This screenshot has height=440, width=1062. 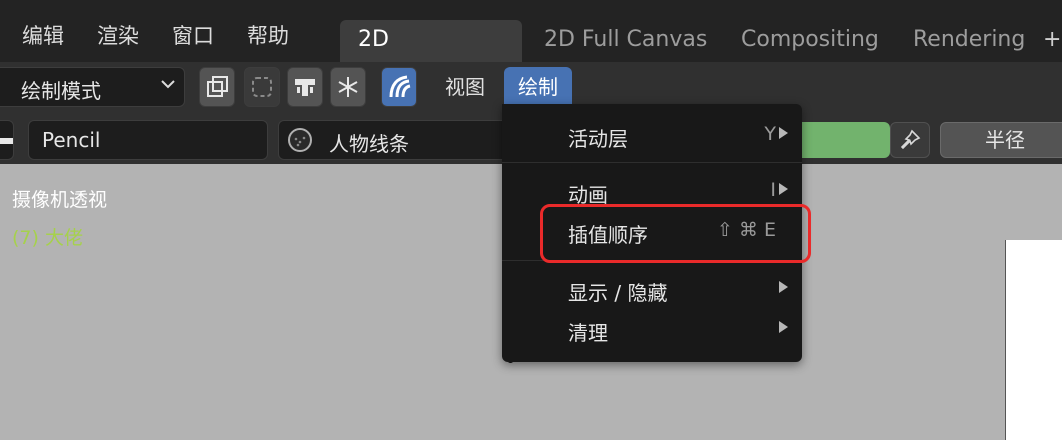 I want to click on brush-field: Pencil, so click(x=148, y=140).